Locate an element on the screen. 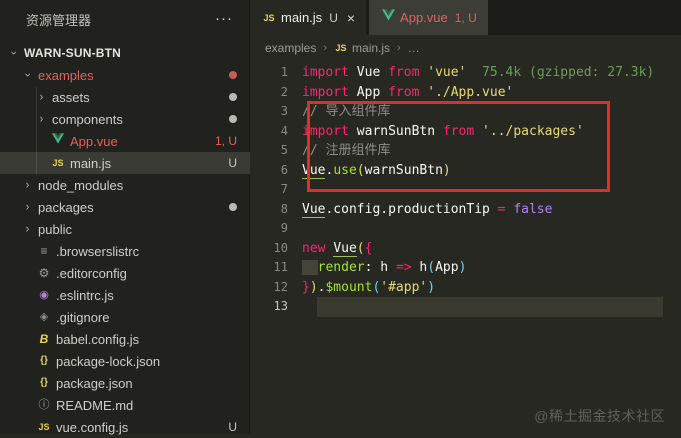 The image size is (681, 438). tree-item-app-vue: ›App.vue1, U is located at coordinates (125, 141).